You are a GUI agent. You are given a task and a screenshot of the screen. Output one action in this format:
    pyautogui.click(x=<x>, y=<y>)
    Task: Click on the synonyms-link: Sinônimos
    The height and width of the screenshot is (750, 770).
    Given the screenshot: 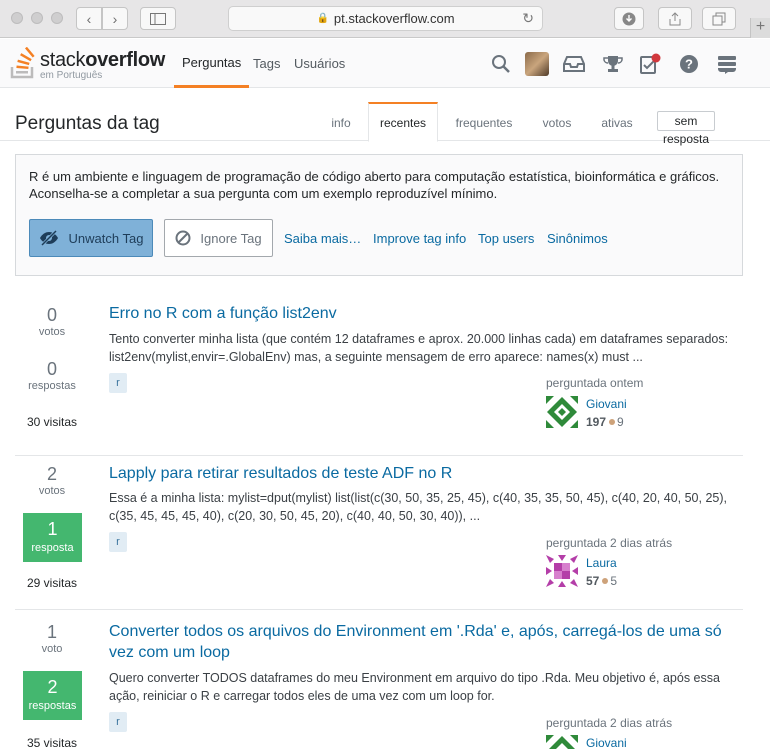 What is the action you would take?
    pyautogui.click(x=577, y=238)
    